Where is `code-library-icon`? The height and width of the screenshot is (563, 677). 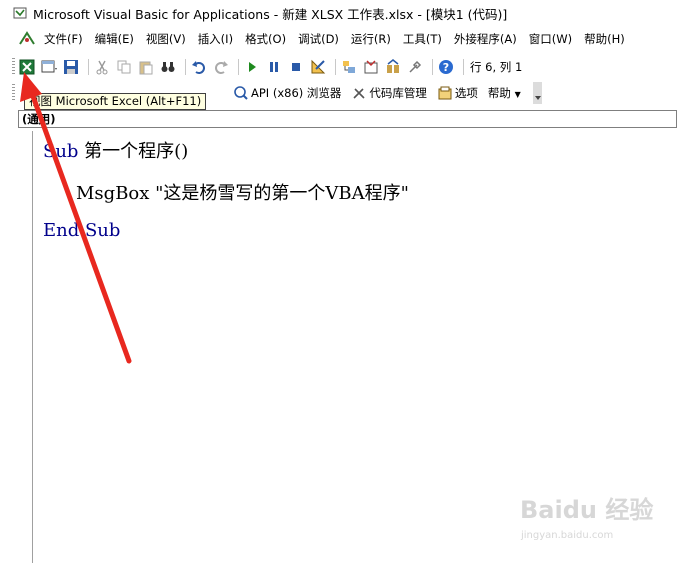
code-library-icon is located at coordinates (359, 93).